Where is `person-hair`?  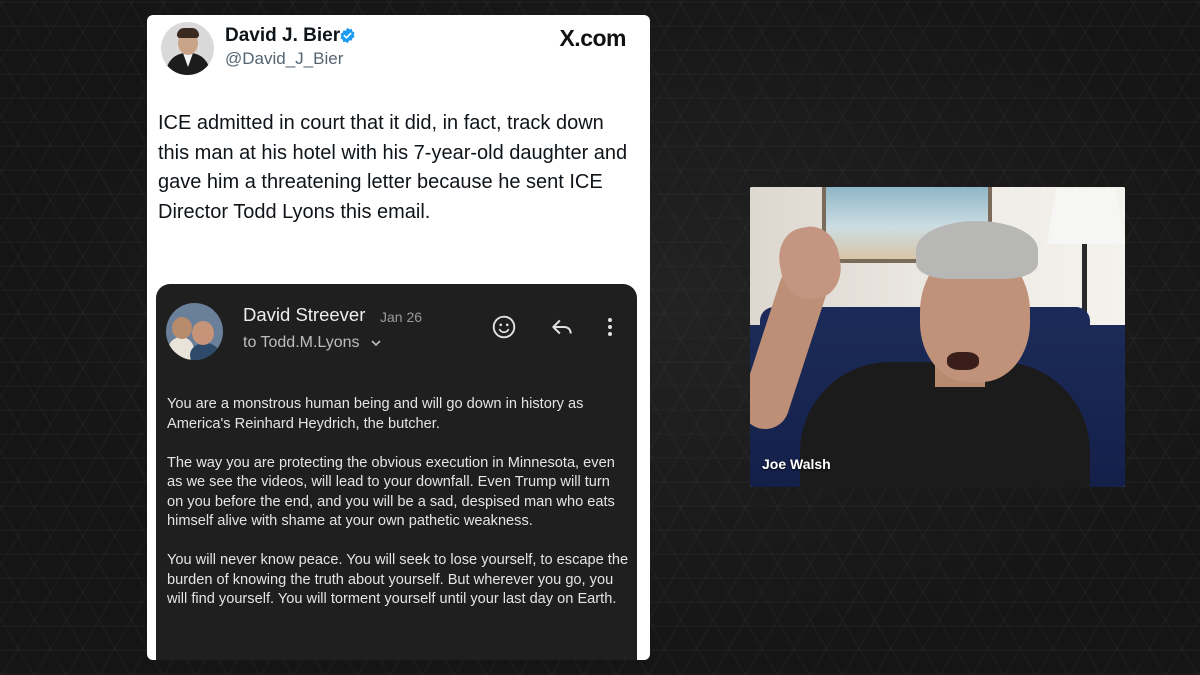 person-hair is located at coordinates (977, 250).